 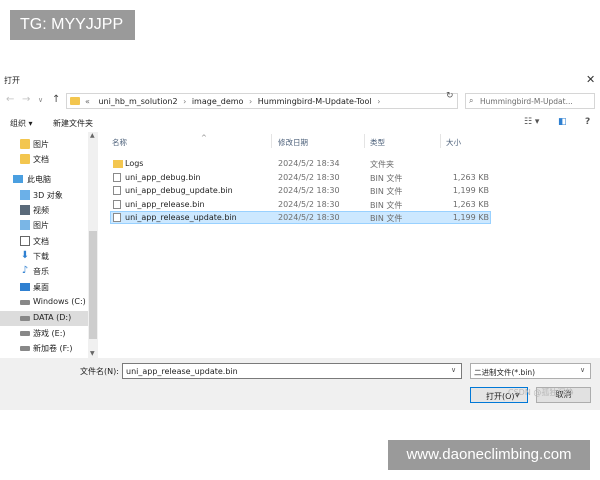 What do you see at coordinates (87, 101) in the screenshot?
I see `breadcrumb-overflow-icon: «` at bounding box center [87, 101].